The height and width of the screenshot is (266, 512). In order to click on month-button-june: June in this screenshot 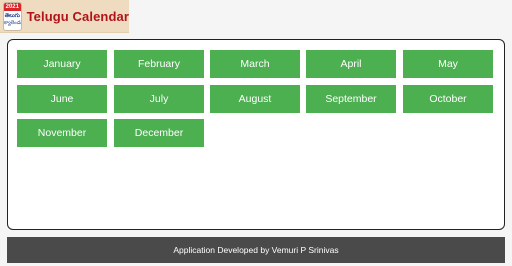, I will do `click(62, 99)`.